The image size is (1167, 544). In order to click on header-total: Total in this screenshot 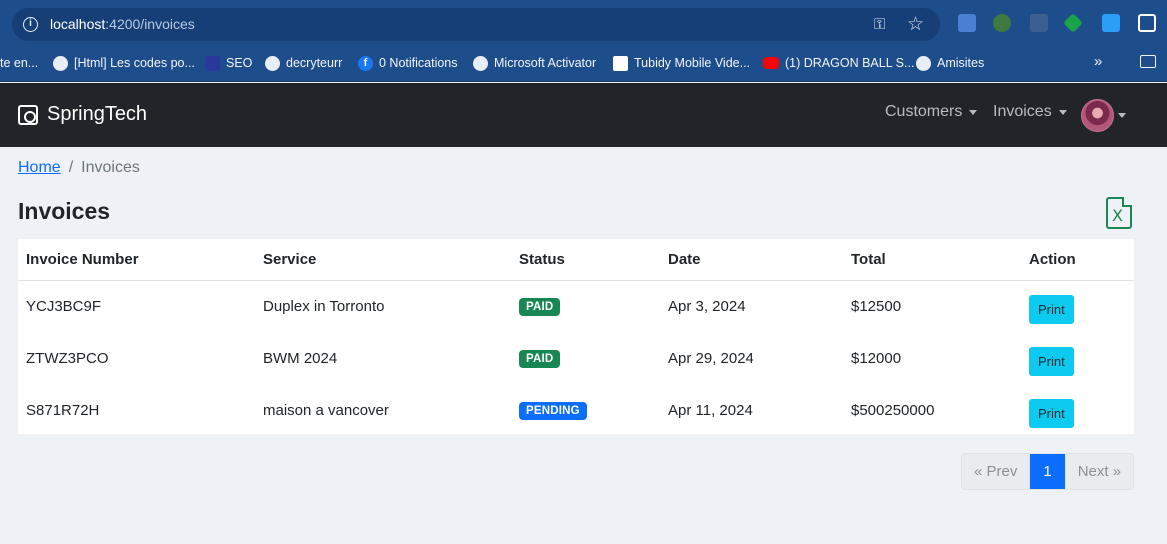, I will do `click(932, 260)`.